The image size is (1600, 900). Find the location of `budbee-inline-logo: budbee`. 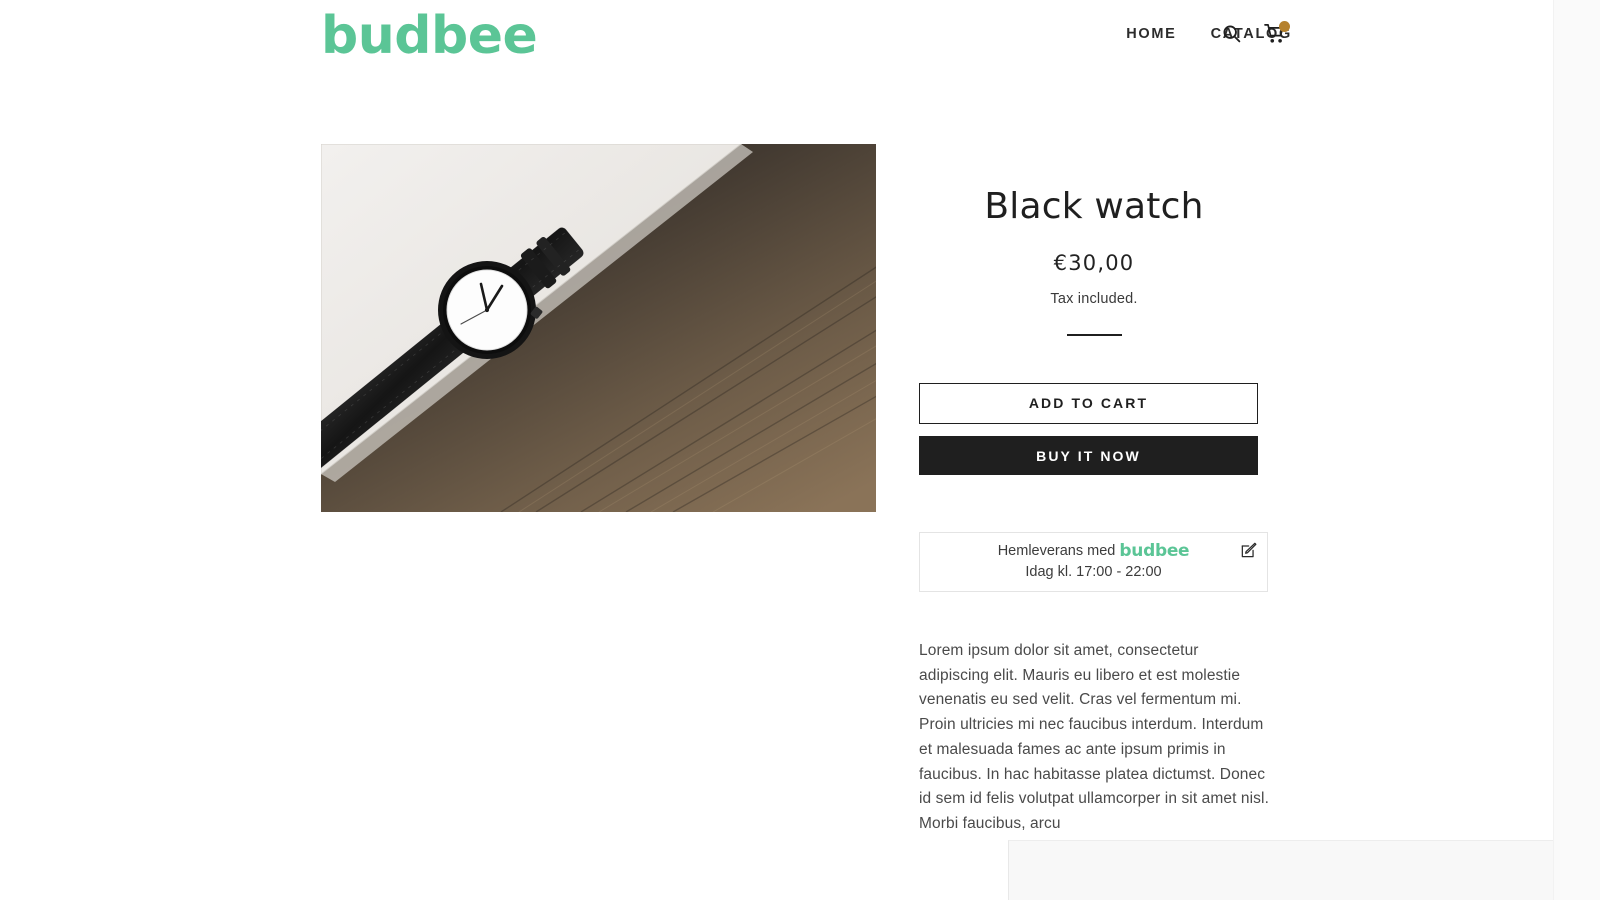

budbee-inline-logo: budbee is located at coordinates (1154, 551).